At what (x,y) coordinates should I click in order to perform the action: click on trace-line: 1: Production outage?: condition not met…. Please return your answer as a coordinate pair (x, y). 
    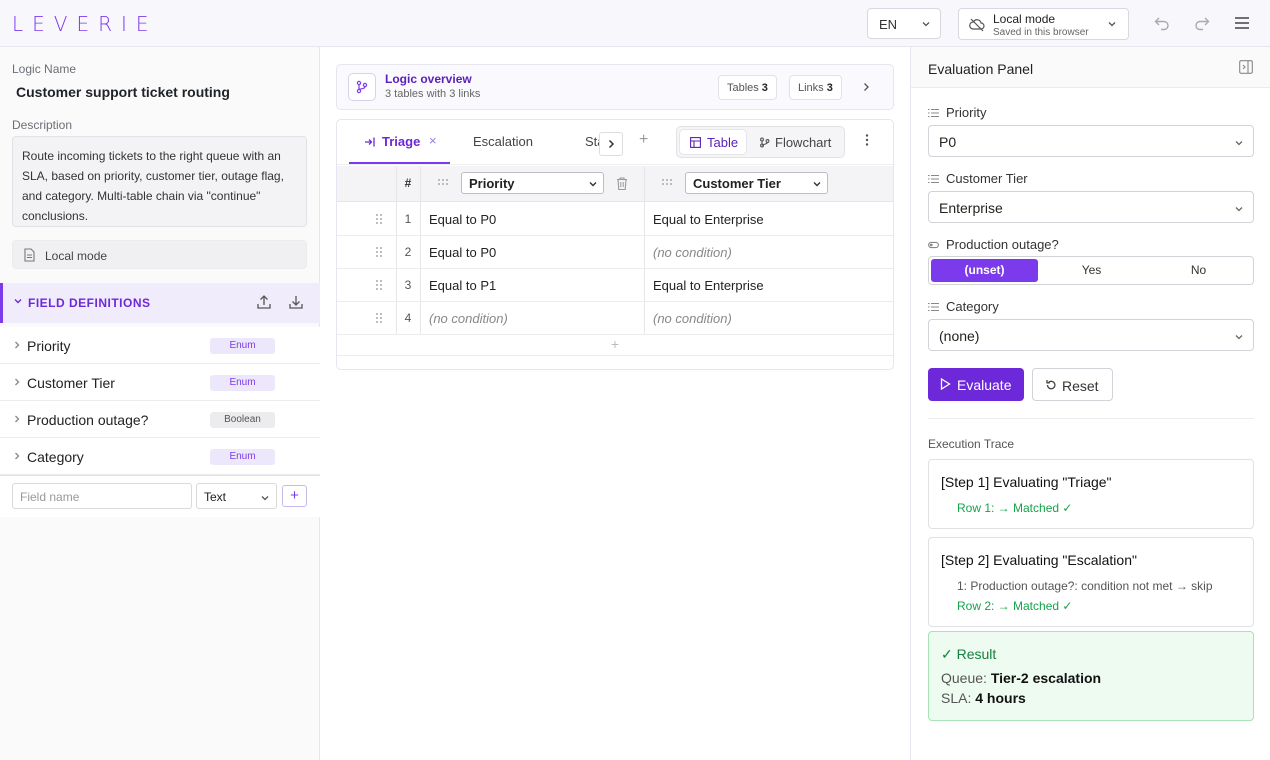
    Looking at the image, I should click on (1085, 586).